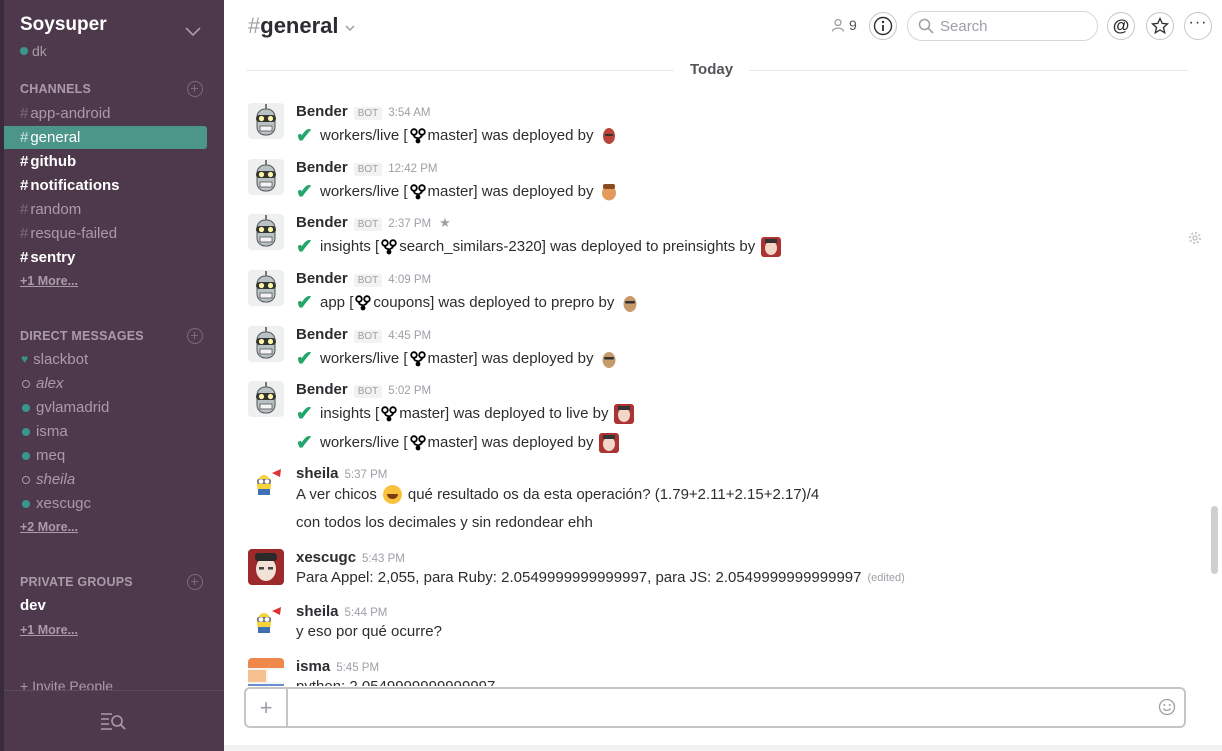  Describe the element at coordinates (326, 557) in the screenshot. I see `sender-name: xescugc` at that location.